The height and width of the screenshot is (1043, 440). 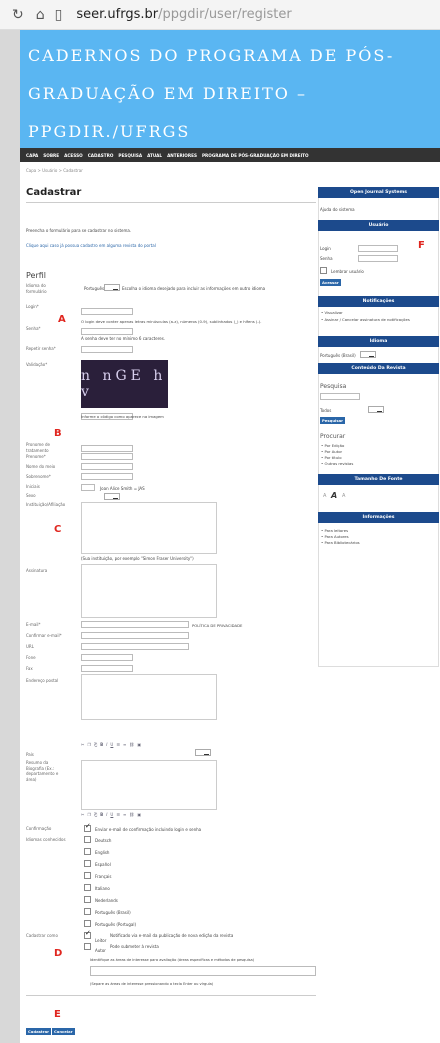 What do you see at coordinates (87, 863) in the screenshot?
I see `lang-checkbox-espanol` at bounding box center [87, 863].